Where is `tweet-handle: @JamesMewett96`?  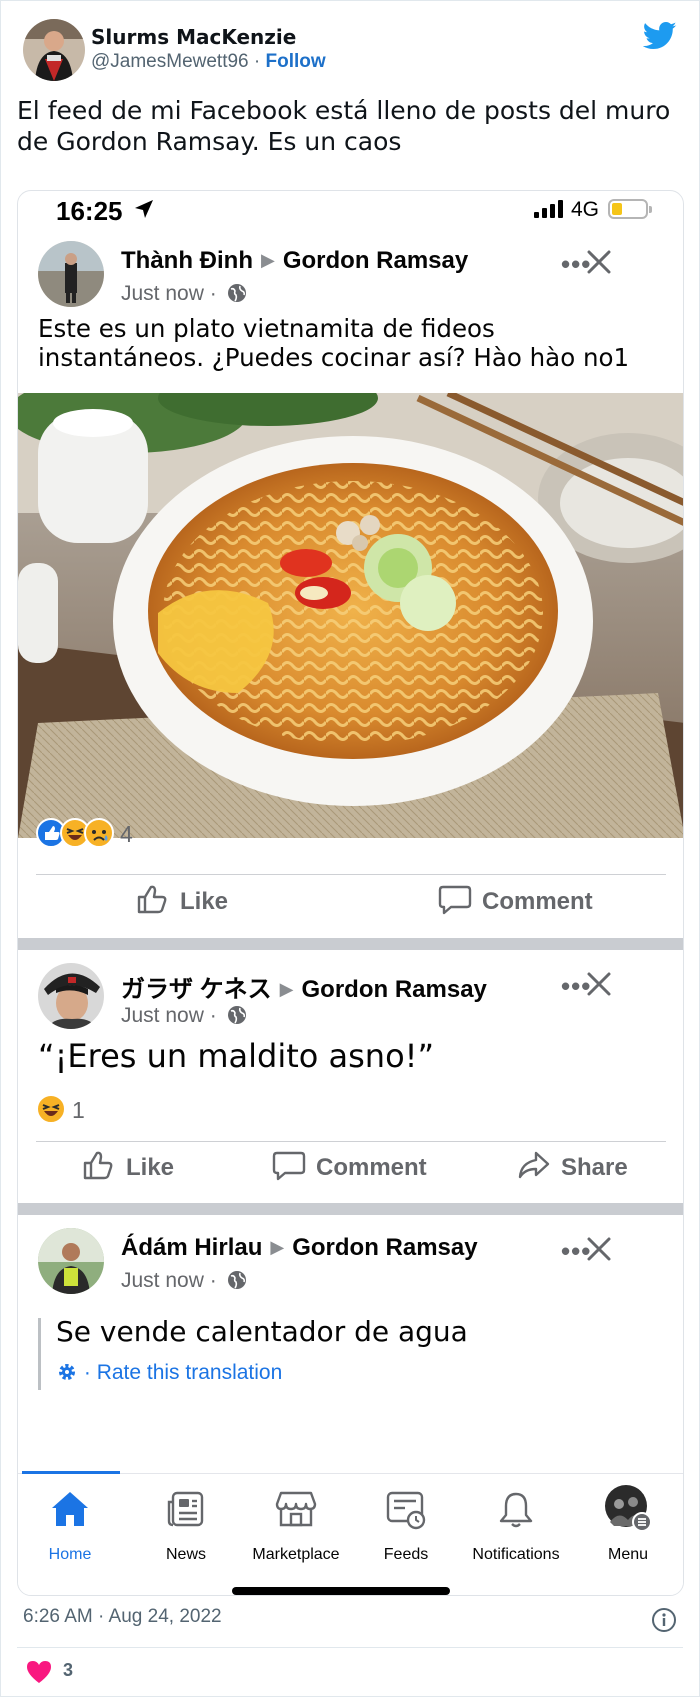 tweet-handle: @JamesMewett96 is located at coordinates (170, 61).